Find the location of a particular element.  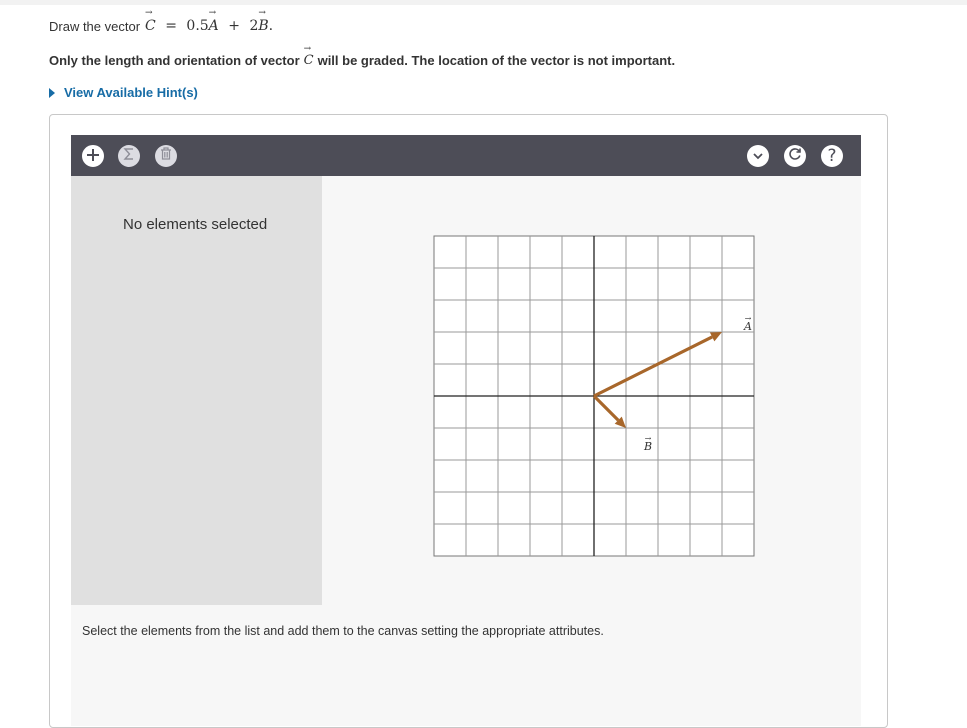

vec-b: B is located at coordinates (263, 21).